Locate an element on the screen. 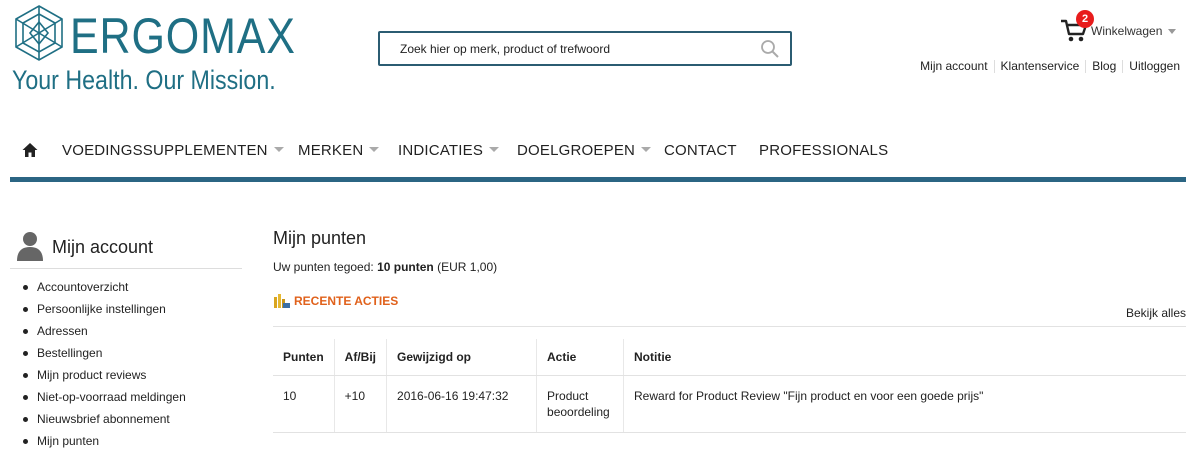 This screenshot has width=1196, height=468. recent-actions-label: RECENTE ACTIES is located at coordinates (346, 301).